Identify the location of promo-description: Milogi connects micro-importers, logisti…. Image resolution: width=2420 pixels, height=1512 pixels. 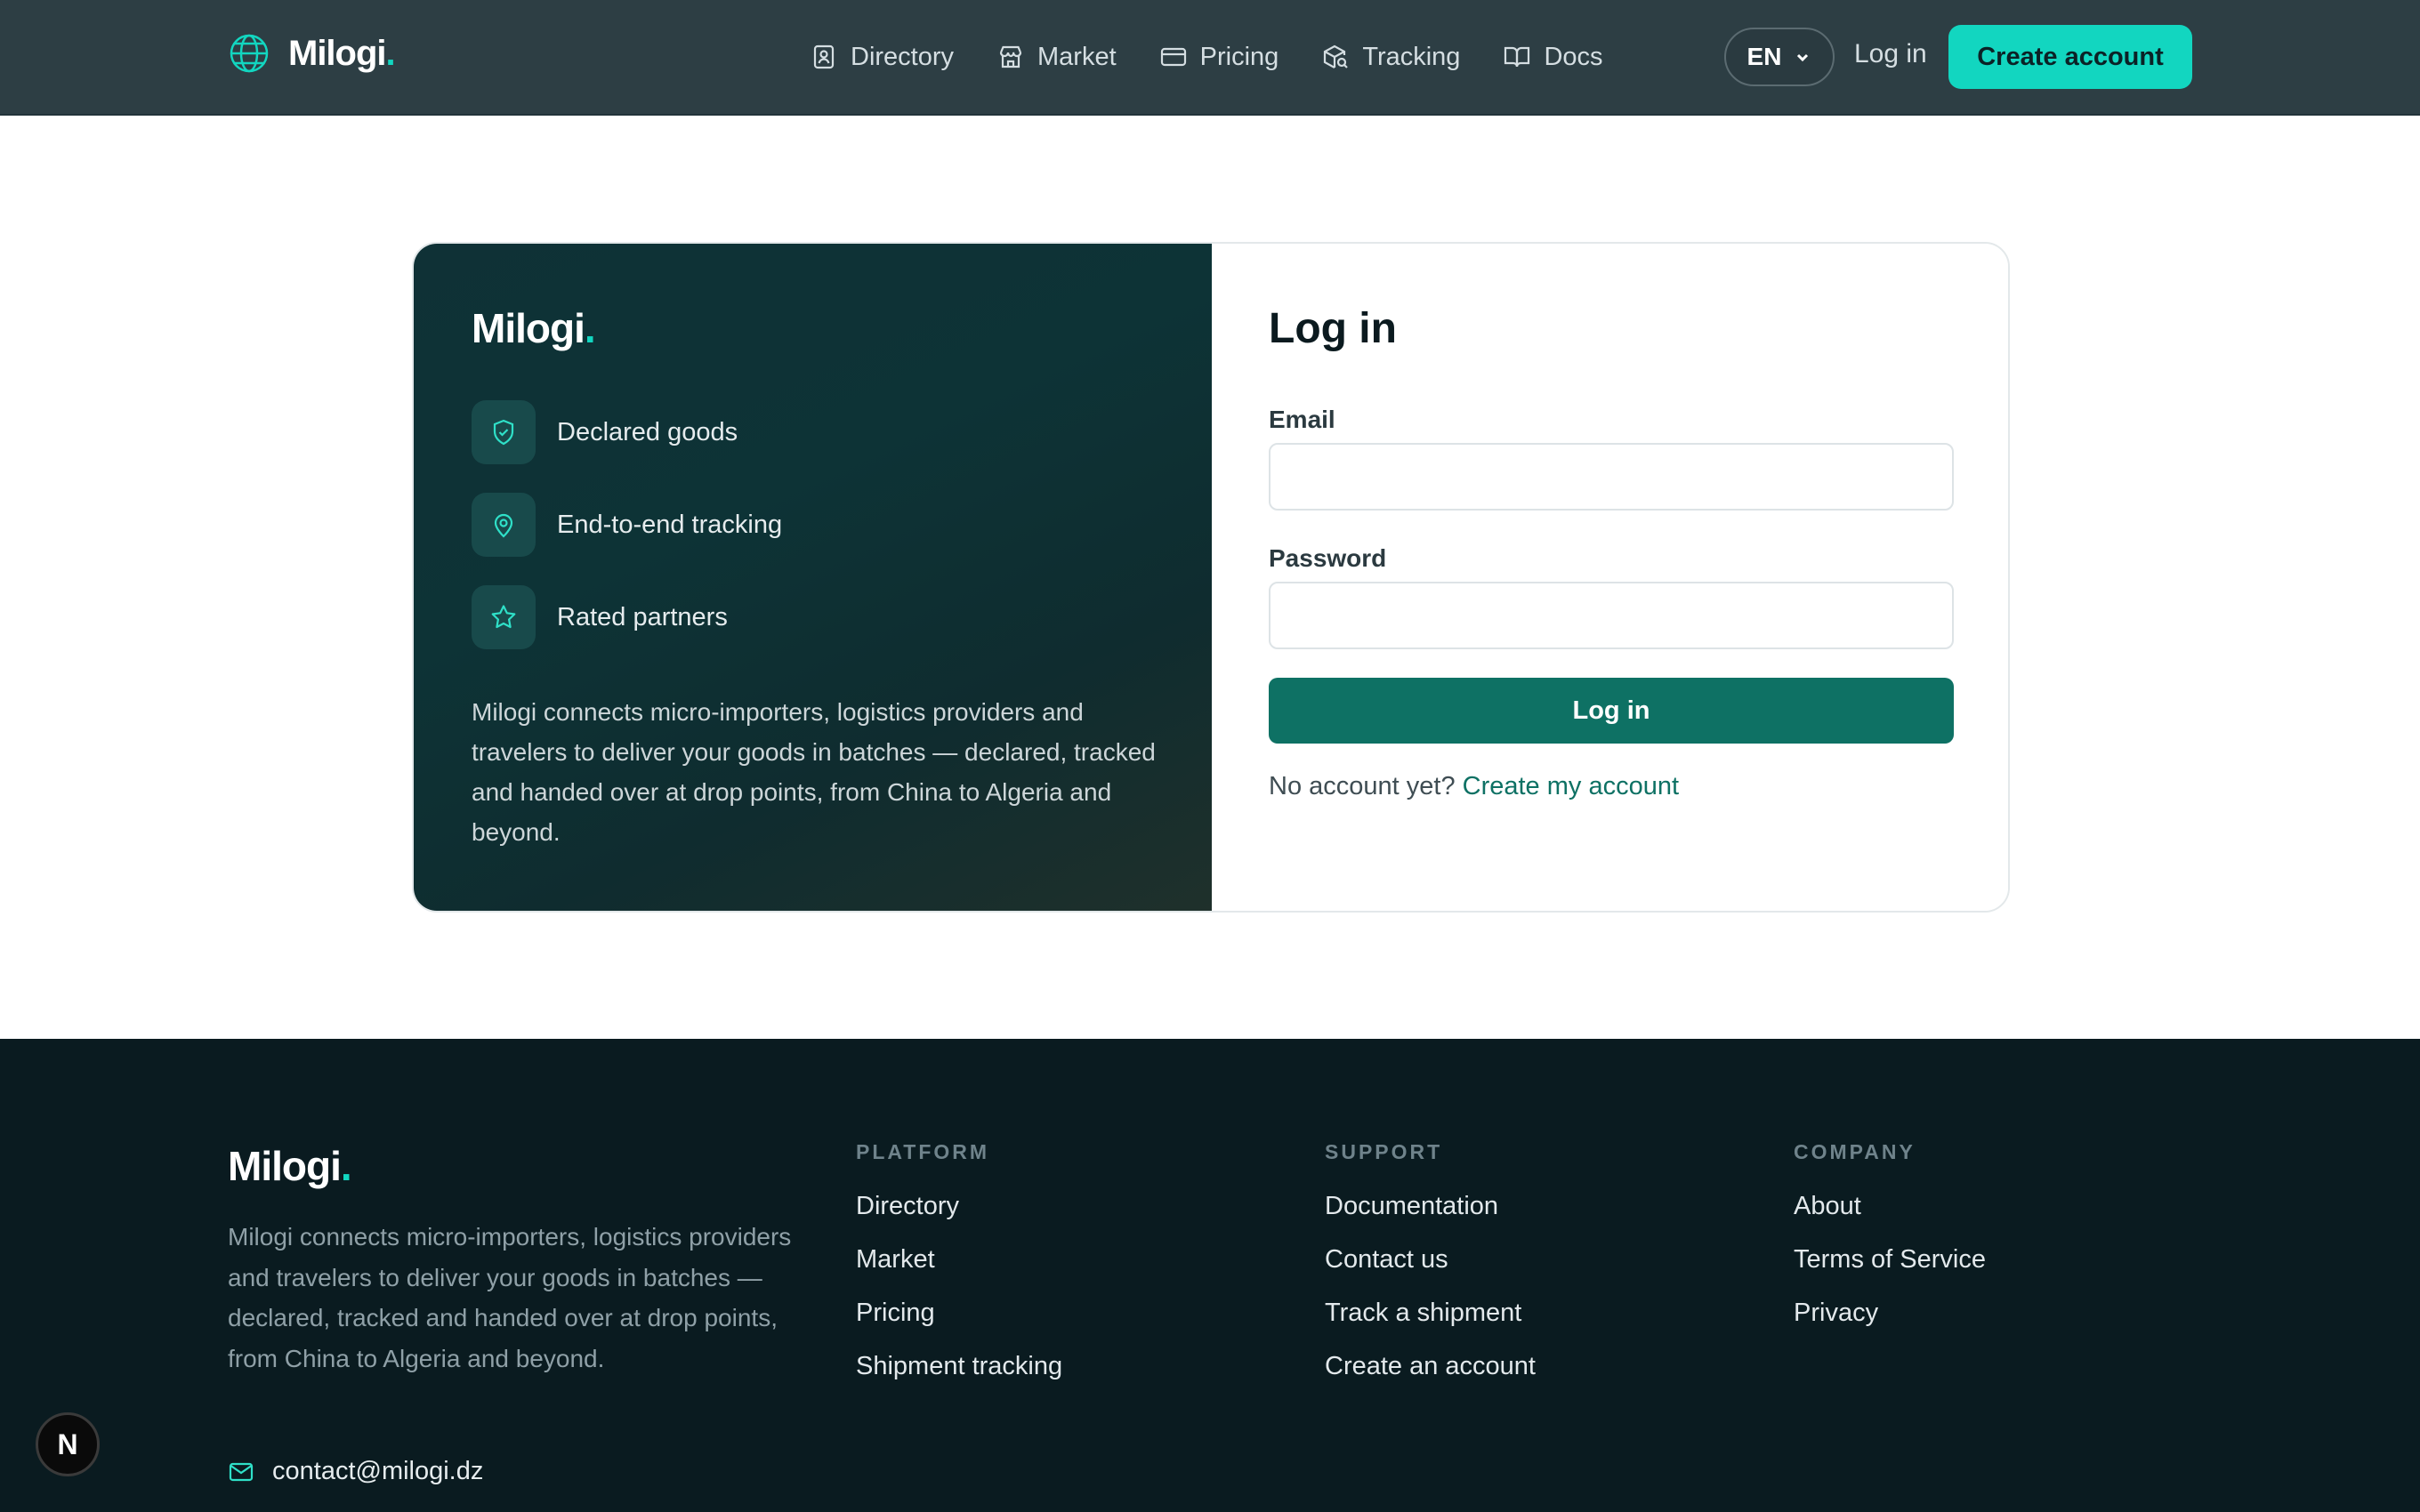
(814, 772).